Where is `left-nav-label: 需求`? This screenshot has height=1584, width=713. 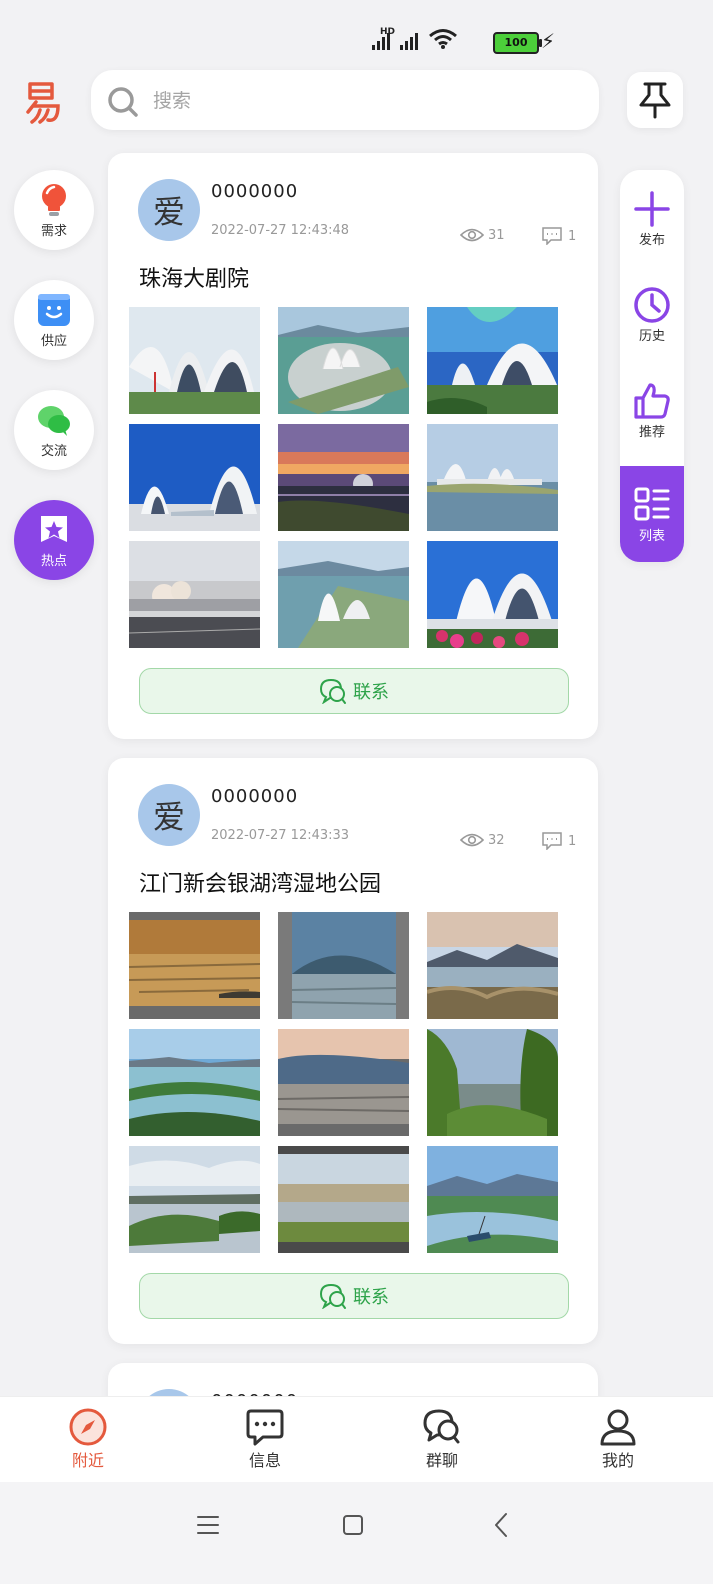
left-nav-label: 需求 is located at coordinates (53, 231).